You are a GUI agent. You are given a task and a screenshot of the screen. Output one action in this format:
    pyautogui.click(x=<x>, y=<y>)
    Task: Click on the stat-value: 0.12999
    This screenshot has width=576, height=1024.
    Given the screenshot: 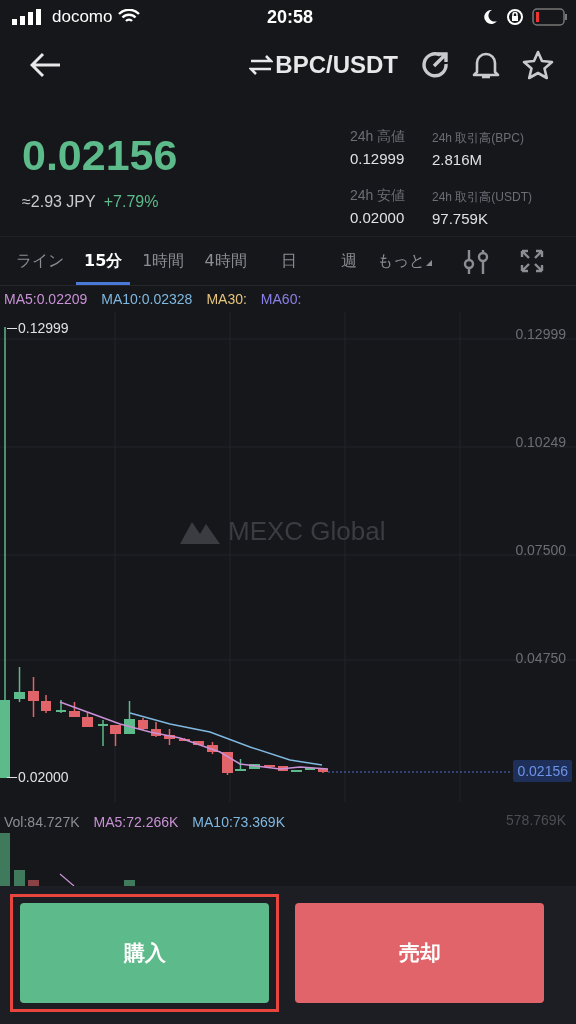 What is the action you would take?
    pyautogui.click(x=378, y=158)
    